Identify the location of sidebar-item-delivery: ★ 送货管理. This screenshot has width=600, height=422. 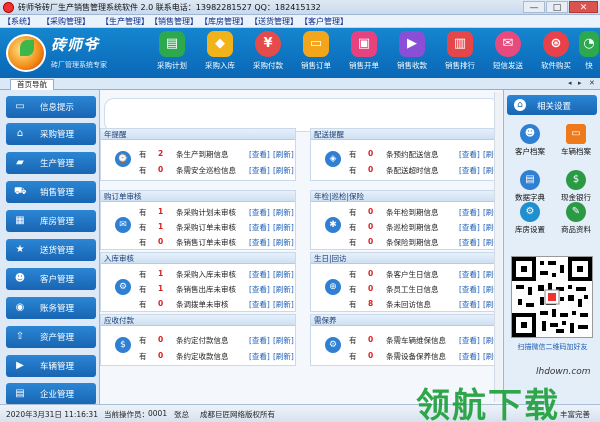
(51, 250).